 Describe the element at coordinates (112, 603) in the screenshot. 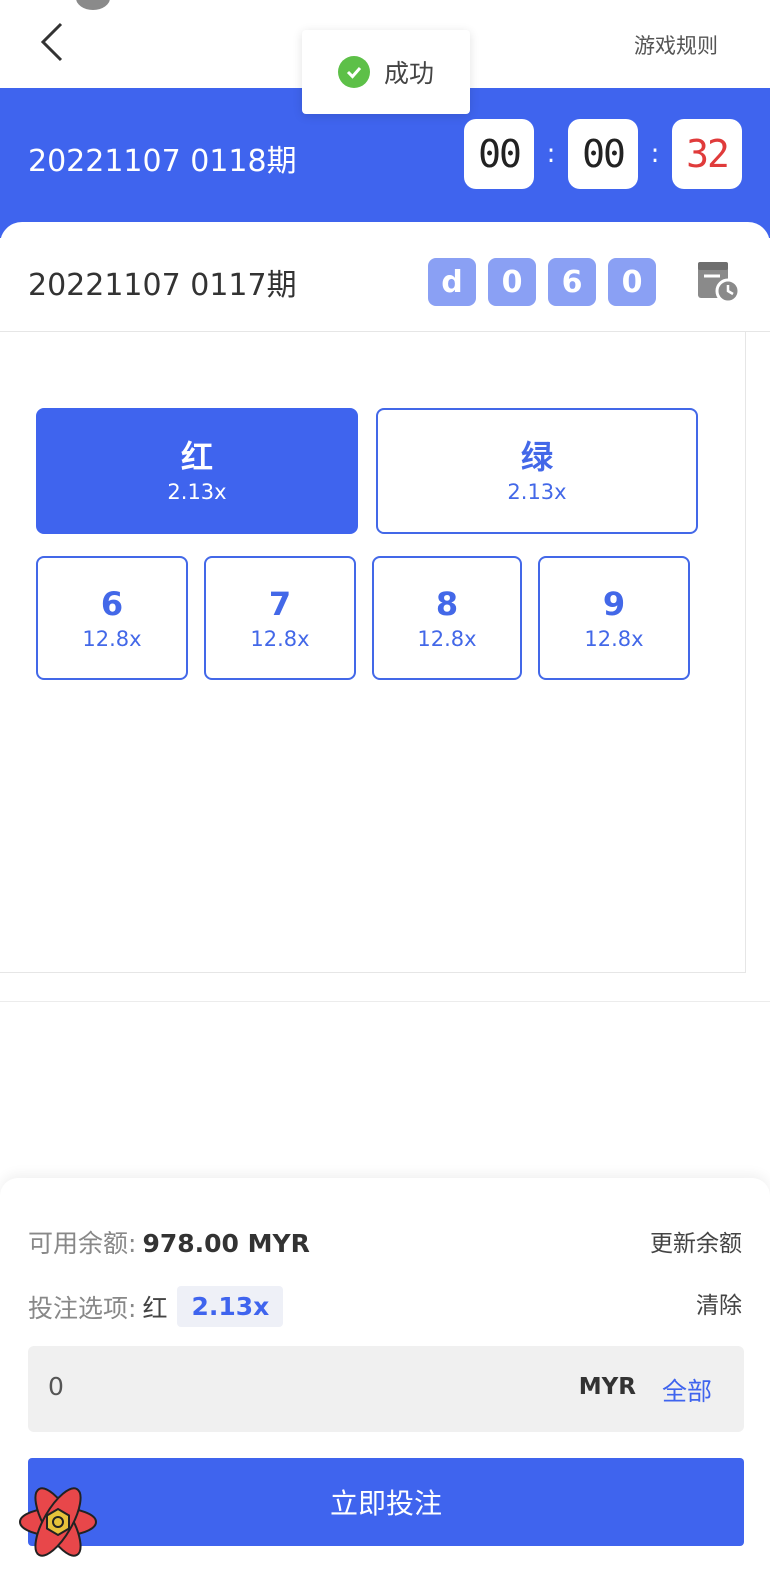

I see `option-label: 6` at that location.